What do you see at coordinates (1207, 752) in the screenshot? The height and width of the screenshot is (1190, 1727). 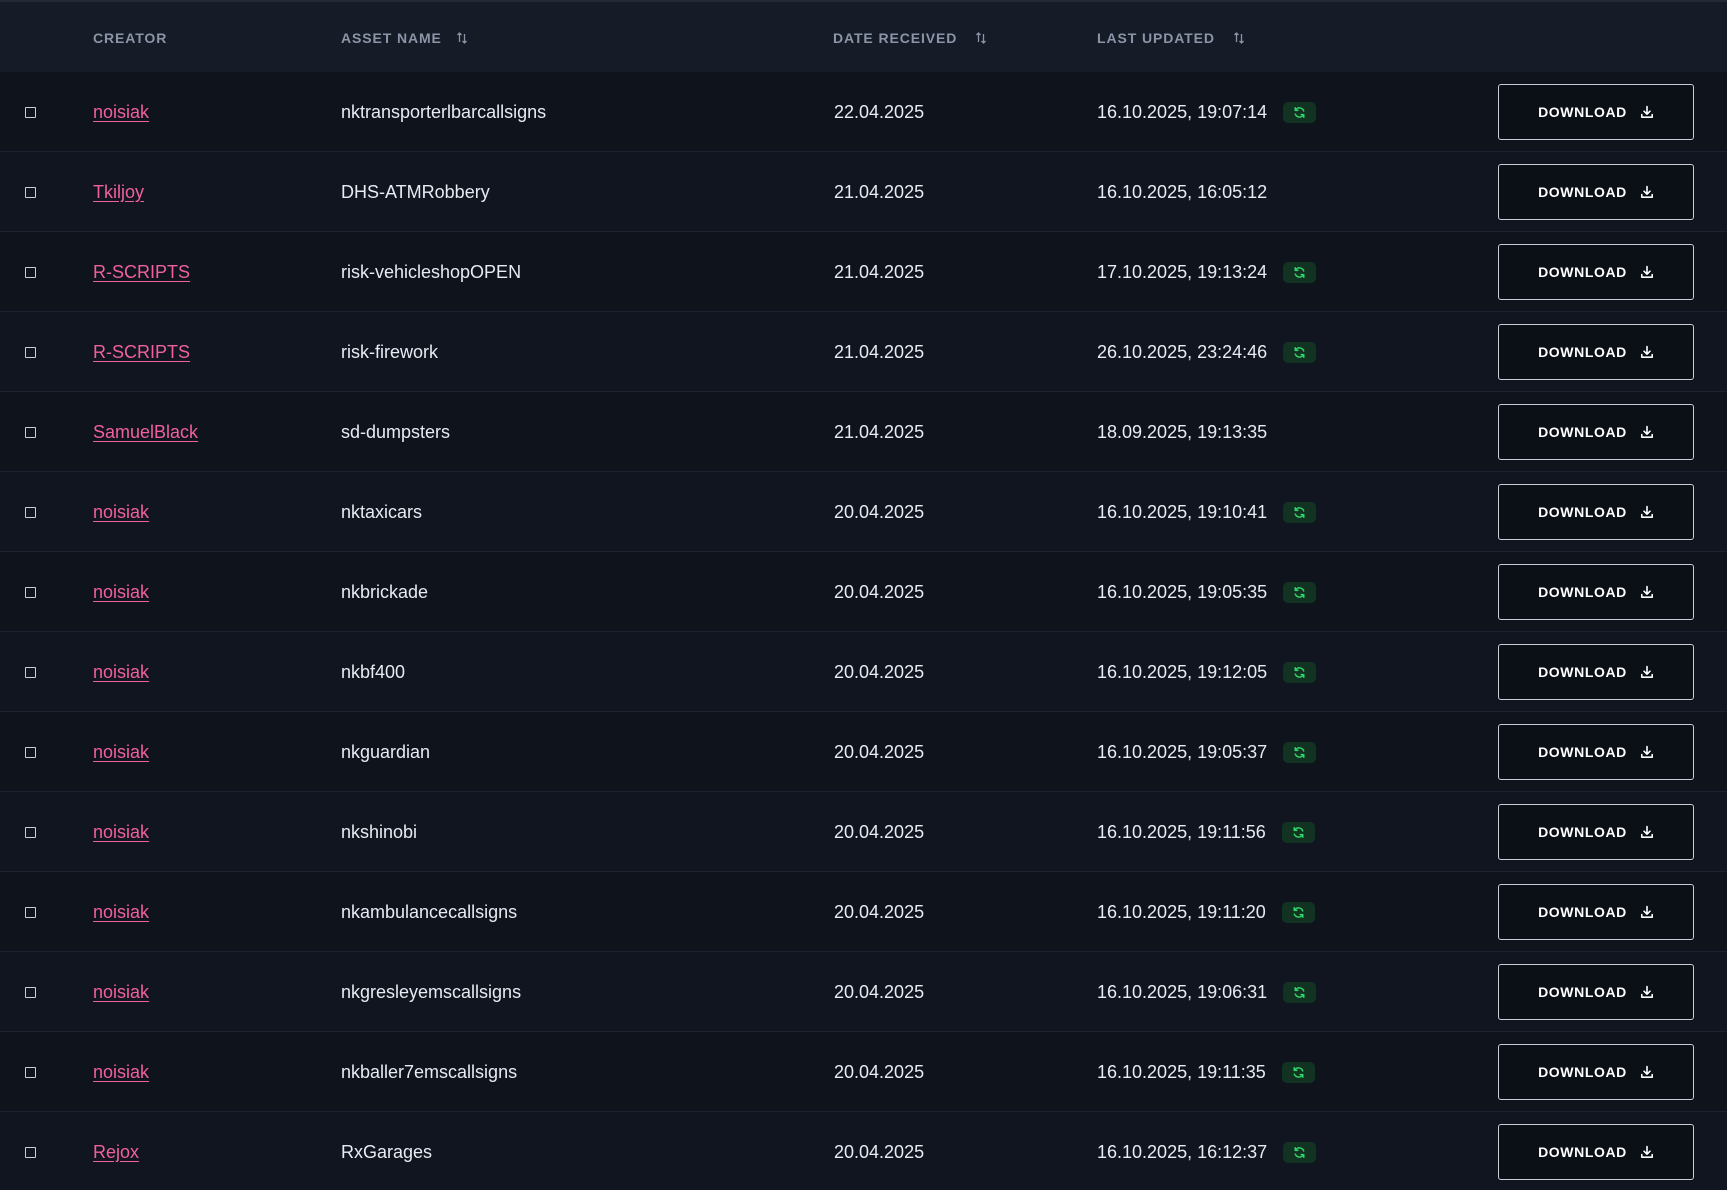 I see `last-updated-cell: 16.10.2025, 19:05:37` at bounding box center [1207, 752].